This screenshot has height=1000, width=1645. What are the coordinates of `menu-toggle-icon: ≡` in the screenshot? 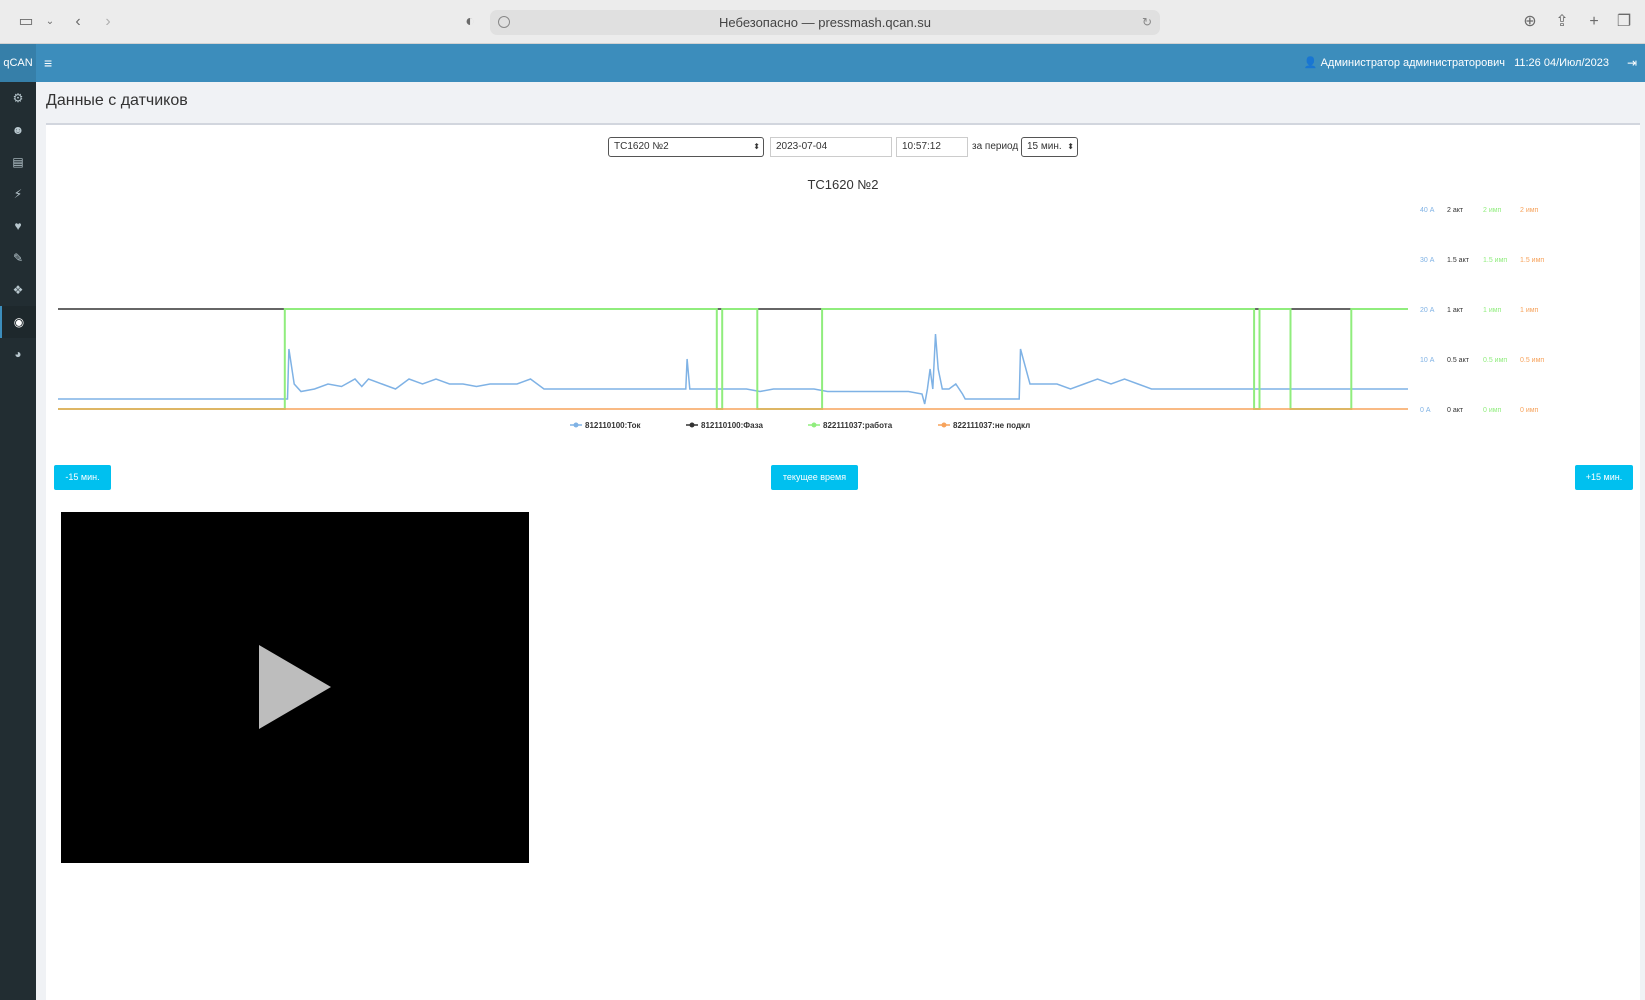 It's located at (48, 63).